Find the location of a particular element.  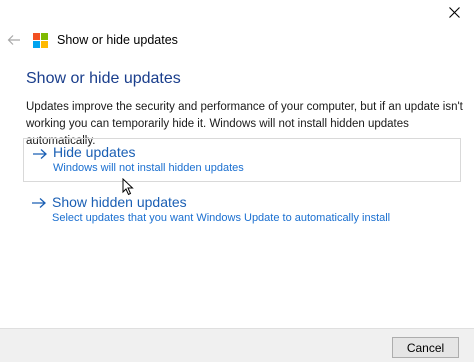

hide-updates-subtitle: Windows will not install hidden updates is located at coordinates (148, 168).